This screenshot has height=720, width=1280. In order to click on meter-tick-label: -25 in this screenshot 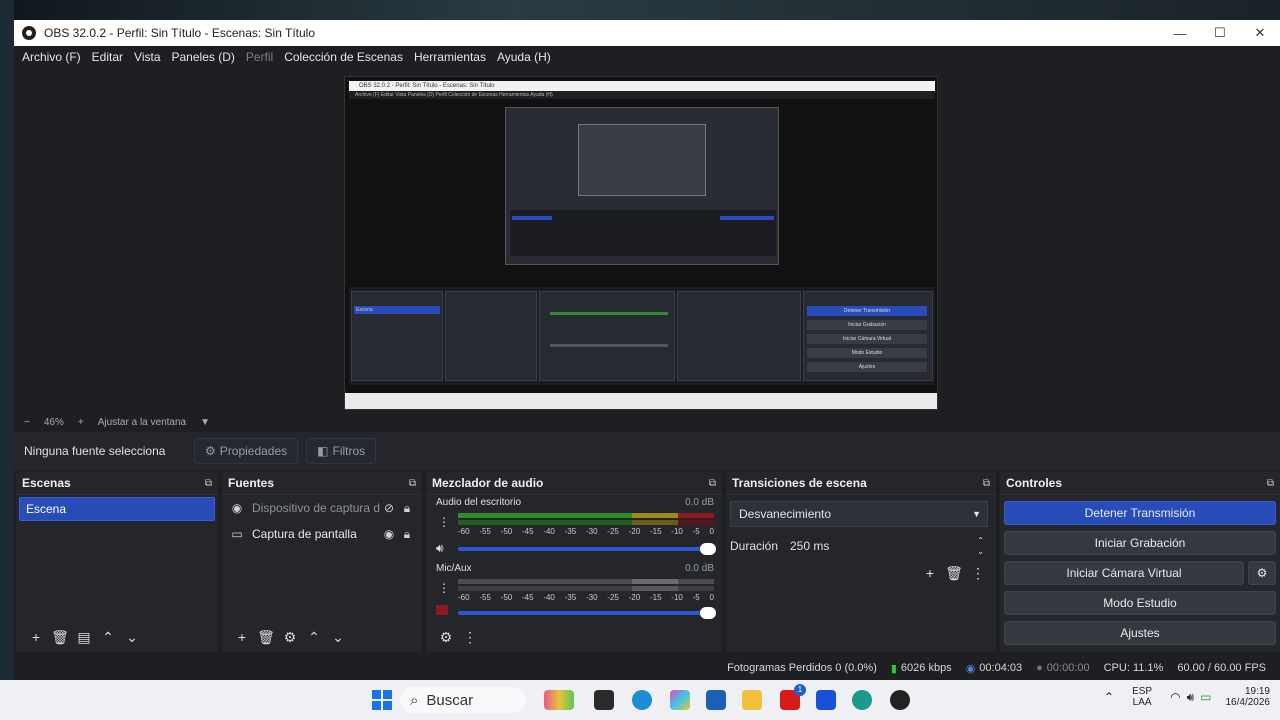, I will do `click(613, 531)`.